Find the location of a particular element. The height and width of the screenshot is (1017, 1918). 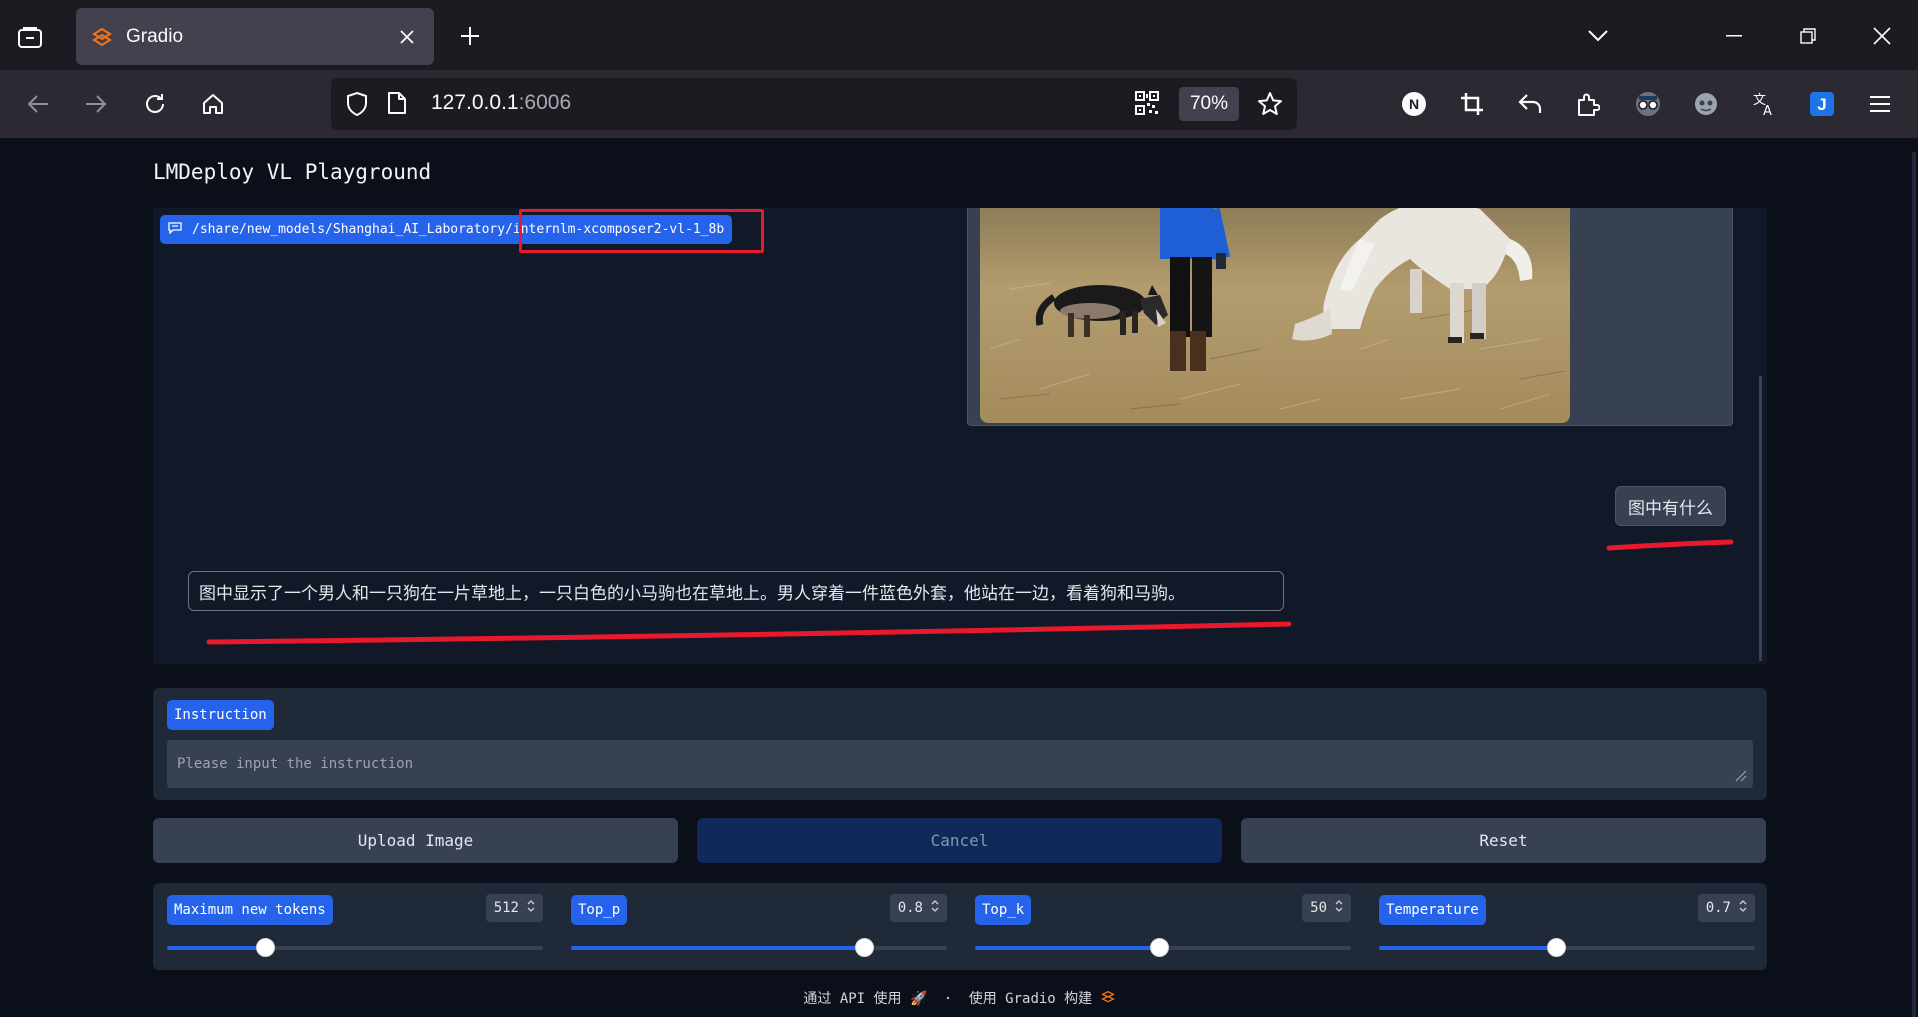

tab-overview-icon is located at coordinates (30, 38).